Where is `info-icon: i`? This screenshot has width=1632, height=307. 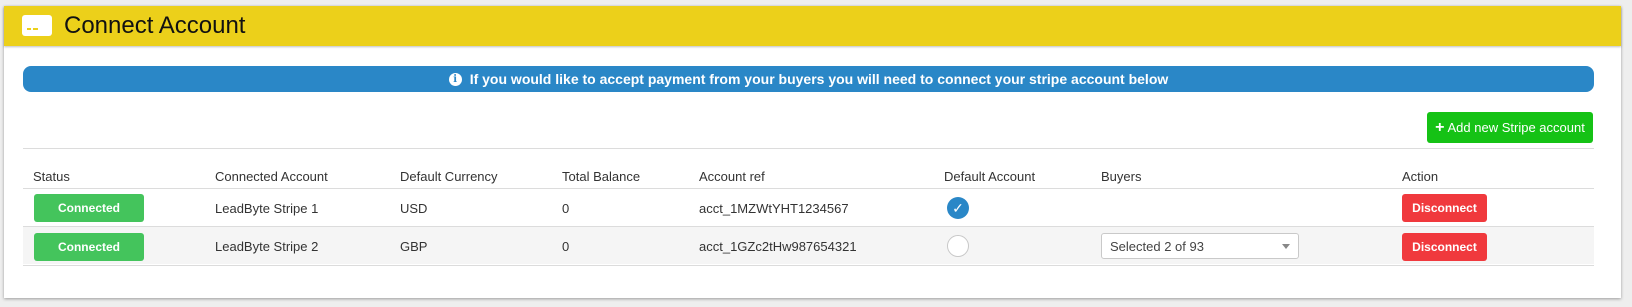 info-icon: i is located at coordinates (455, 79).